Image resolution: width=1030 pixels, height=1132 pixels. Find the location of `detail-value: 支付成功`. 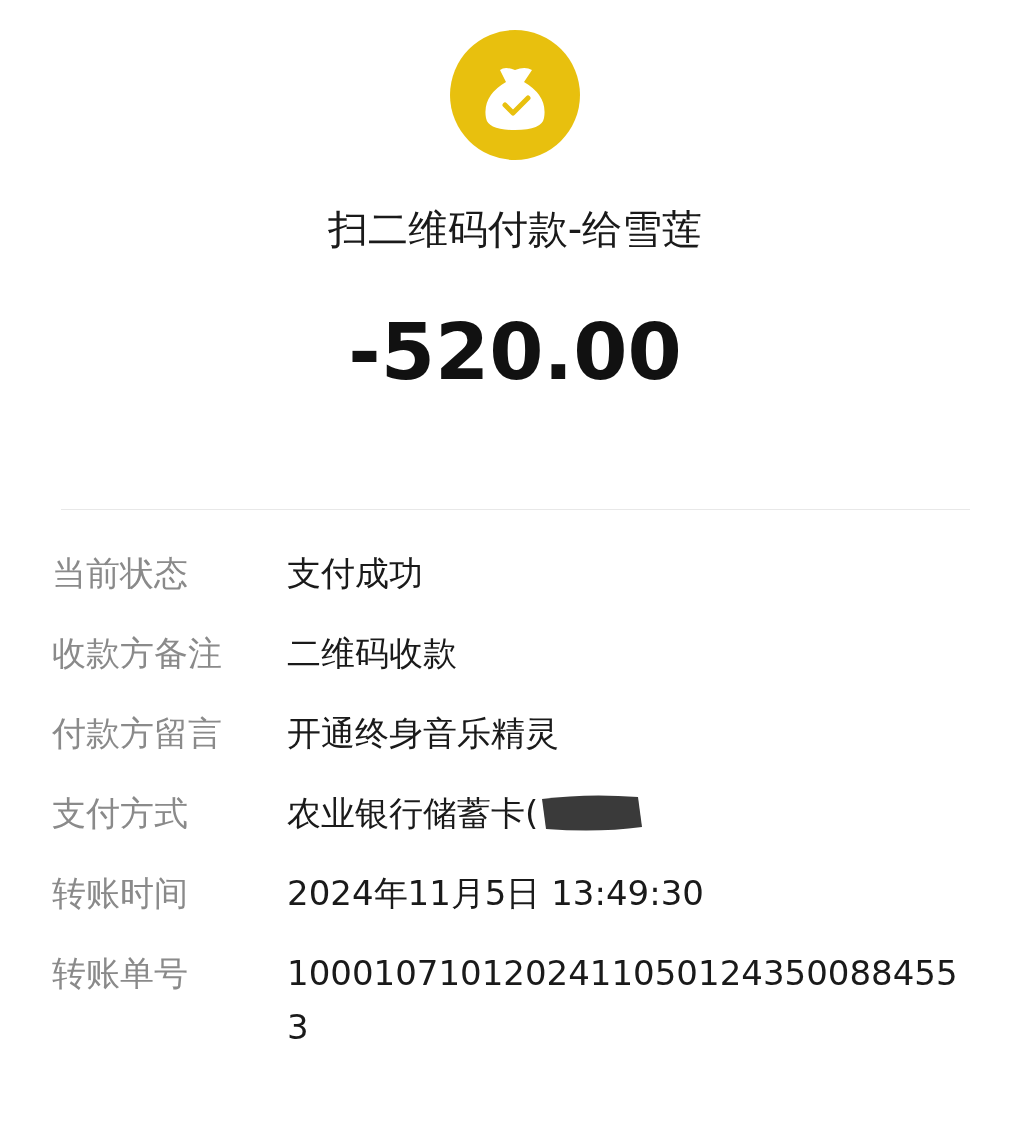

detail-value: 支付成功 is located at coordinates (355, 573).